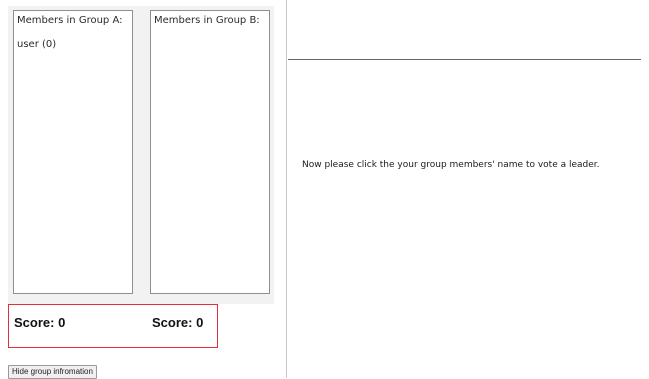  I want to click on group-b-score: Score: 0, so click(178, 322).